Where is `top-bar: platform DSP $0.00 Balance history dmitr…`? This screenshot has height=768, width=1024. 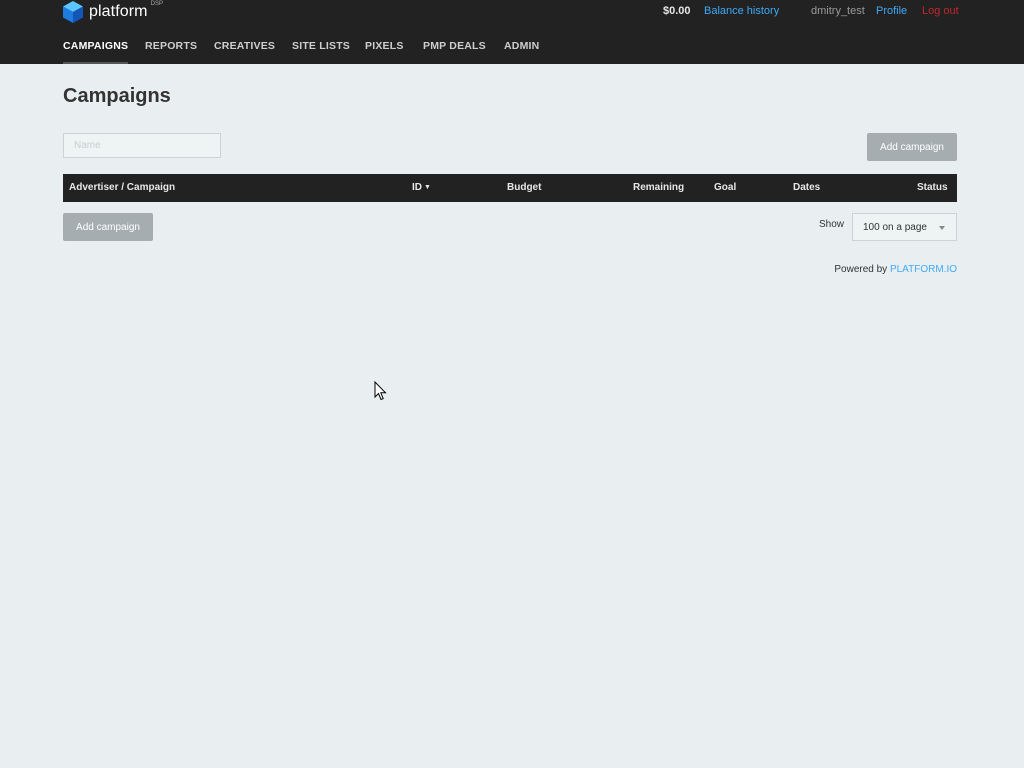 top-bar: platform DSP $0.00 Balance history dmitr… is located at coordinates (512, 32).